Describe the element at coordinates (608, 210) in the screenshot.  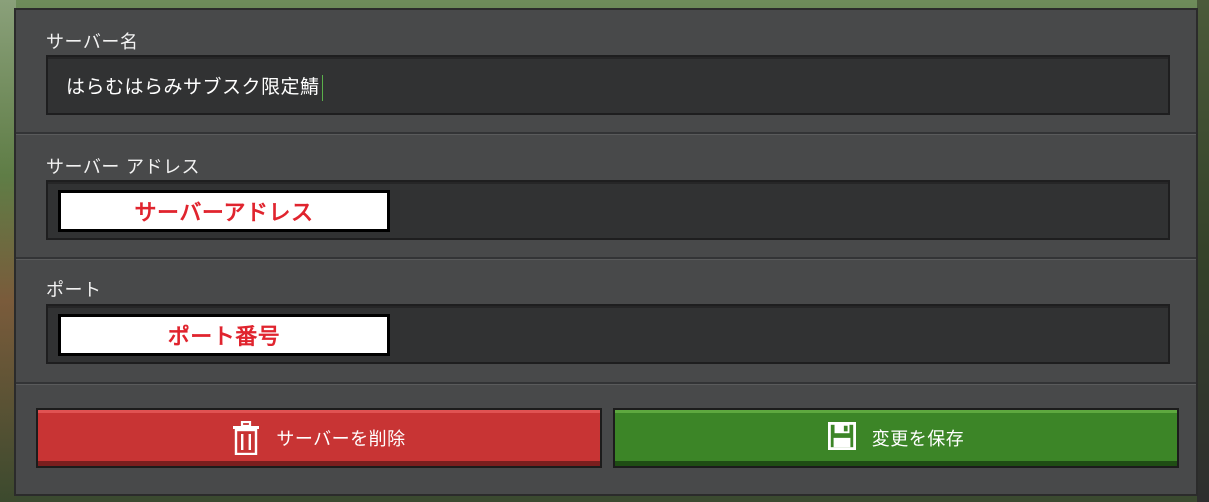
I see `server-address-input: サーバーアドレス` at that location.